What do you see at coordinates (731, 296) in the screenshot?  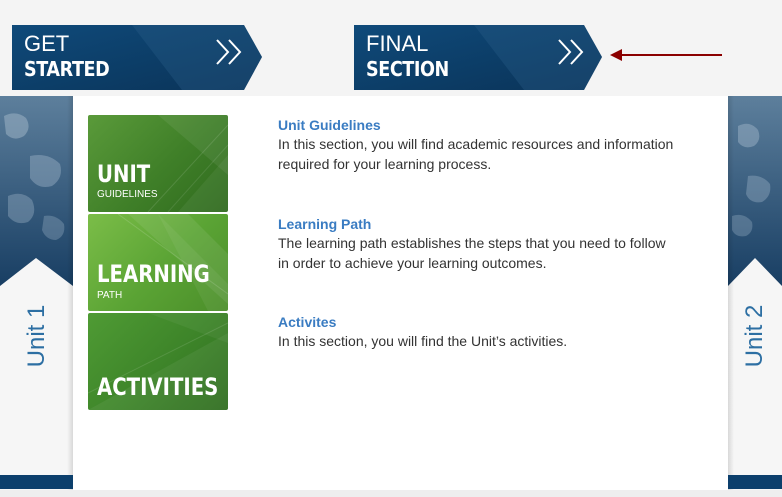 I see `divider` at bounding box center [731, 296].